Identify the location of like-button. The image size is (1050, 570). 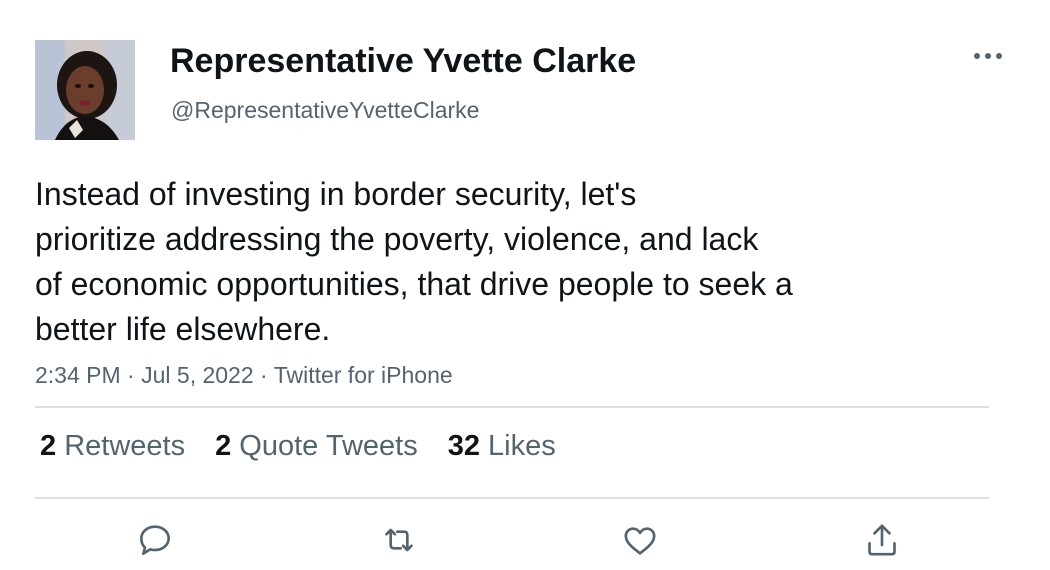
(640, 540).